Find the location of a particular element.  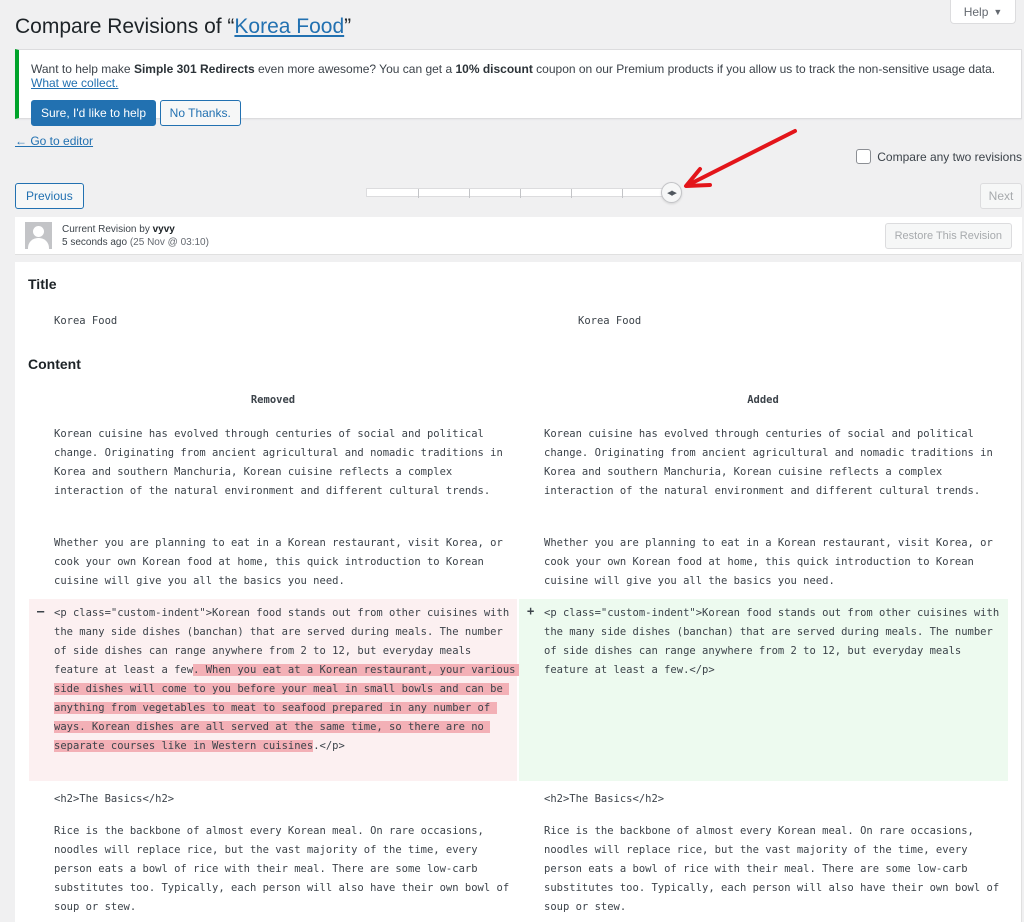

revision-author: vyvy is located at coordinates (163, 229).